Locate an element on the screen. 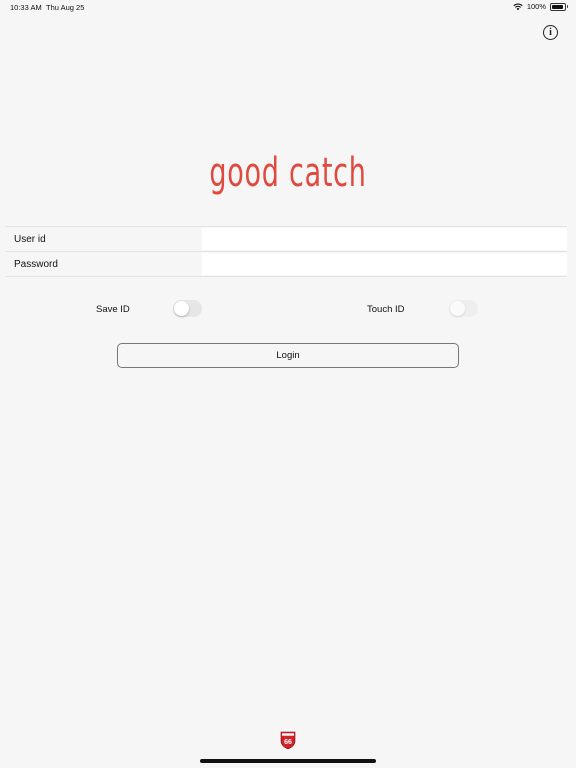  phillips66-logo-icon: 66 is located at coordinates (288, 740).